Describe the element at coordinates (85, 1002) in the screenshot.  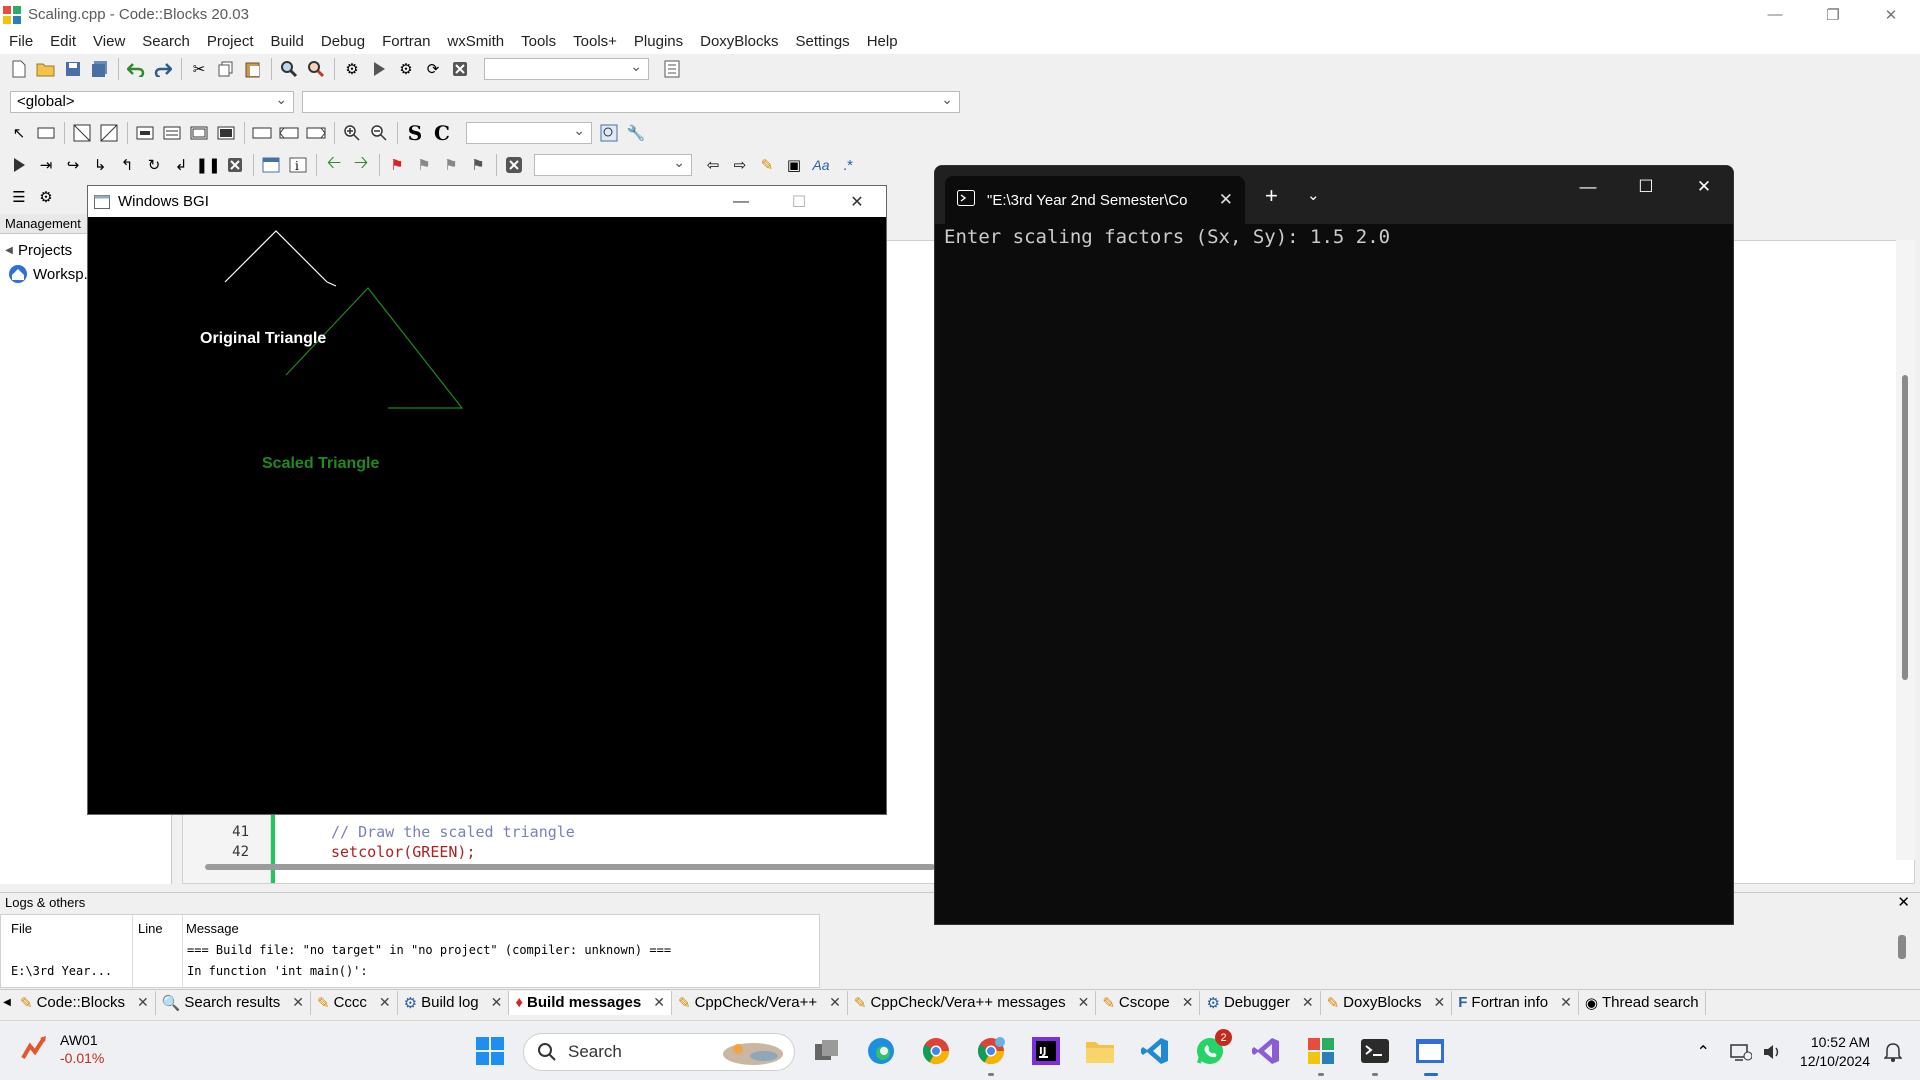
I see `tab-codeblocks-log: ✎ Code::Blocks ✕` at that location.